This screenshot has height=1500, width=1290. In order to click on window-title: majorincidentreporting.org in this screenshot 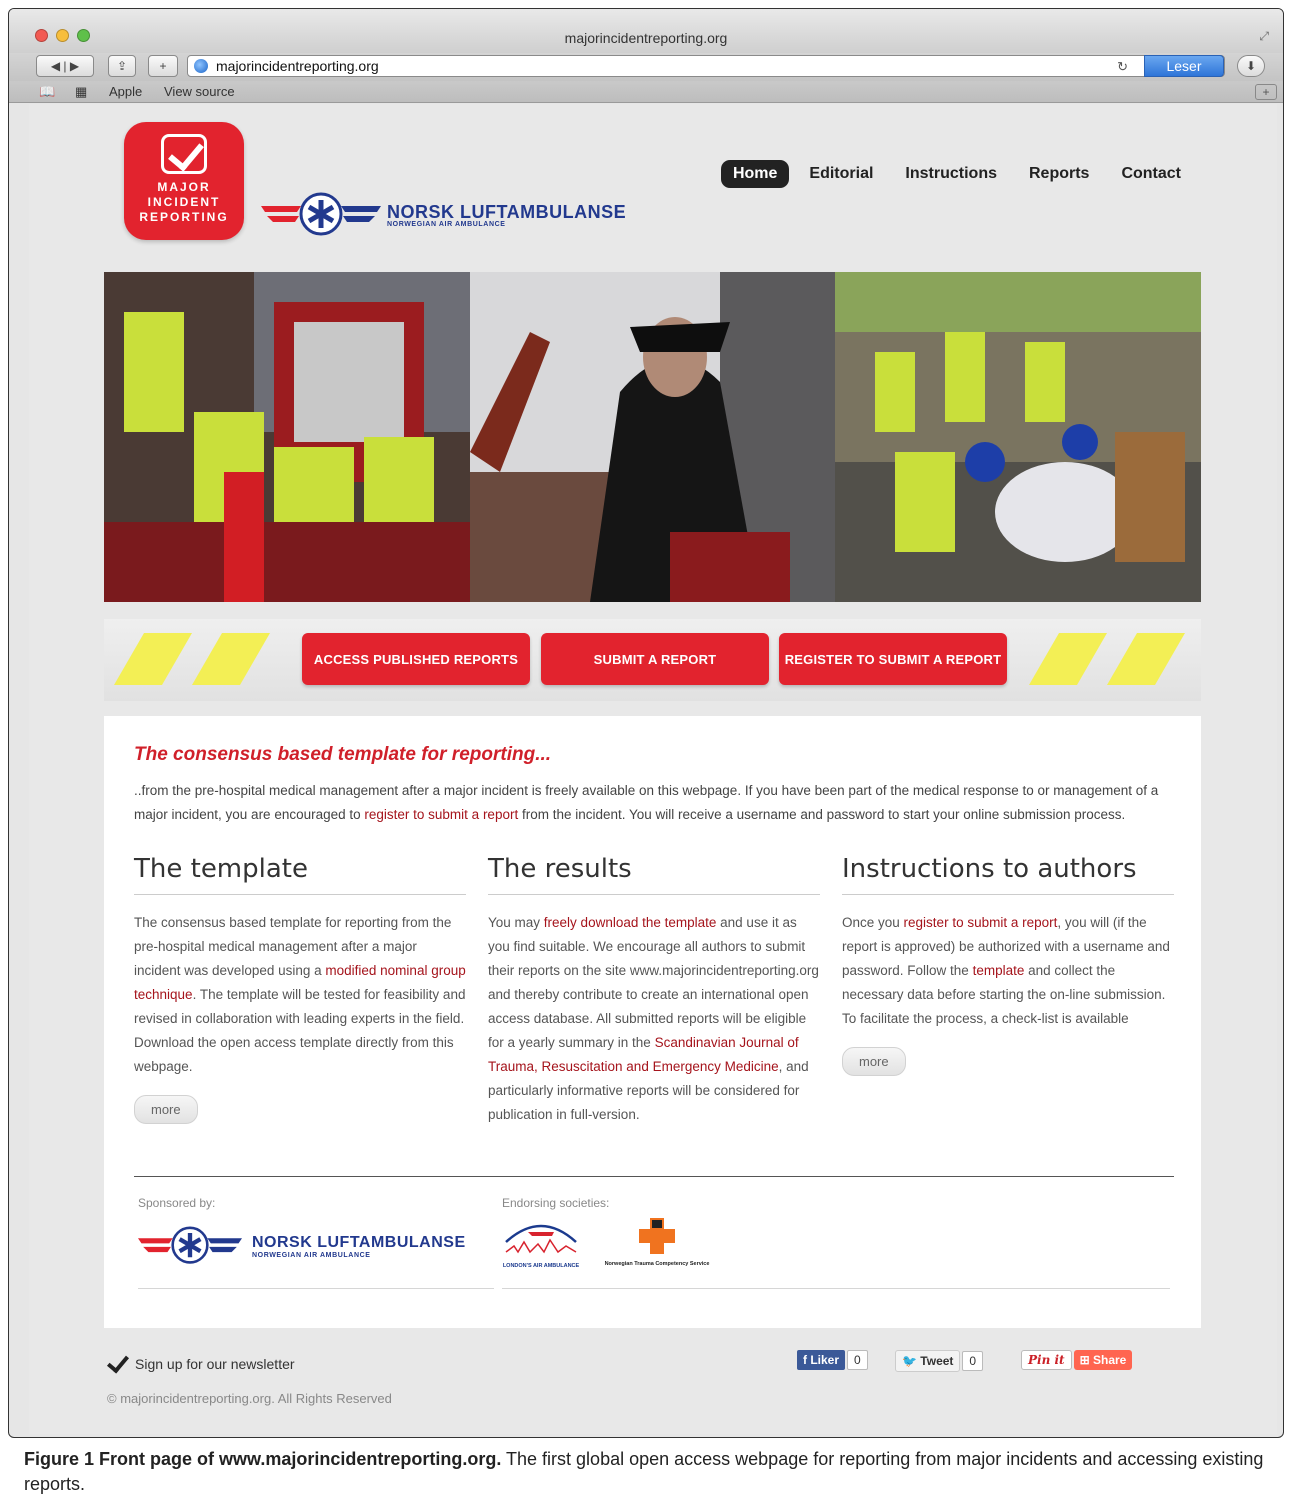, I will do `click(646, 38)`.